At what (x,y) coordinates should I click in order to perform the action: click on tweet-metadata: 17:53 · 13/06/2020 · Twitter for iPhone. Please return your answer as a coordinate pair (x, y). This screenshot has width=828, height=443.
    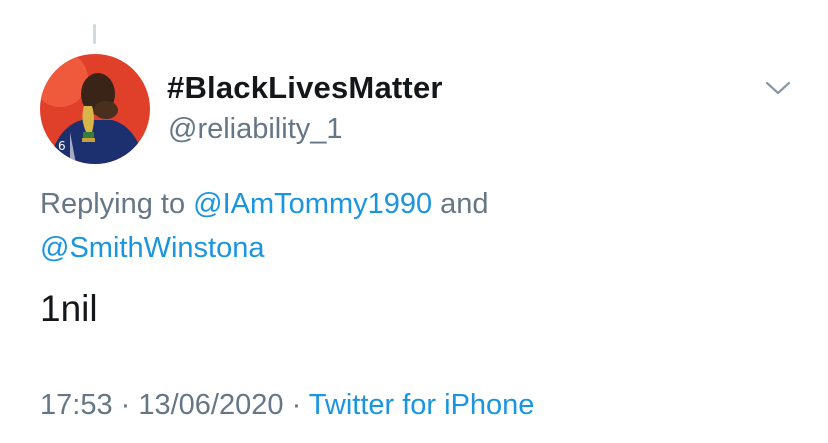
    Looking at the image, I should click on (287, 405).